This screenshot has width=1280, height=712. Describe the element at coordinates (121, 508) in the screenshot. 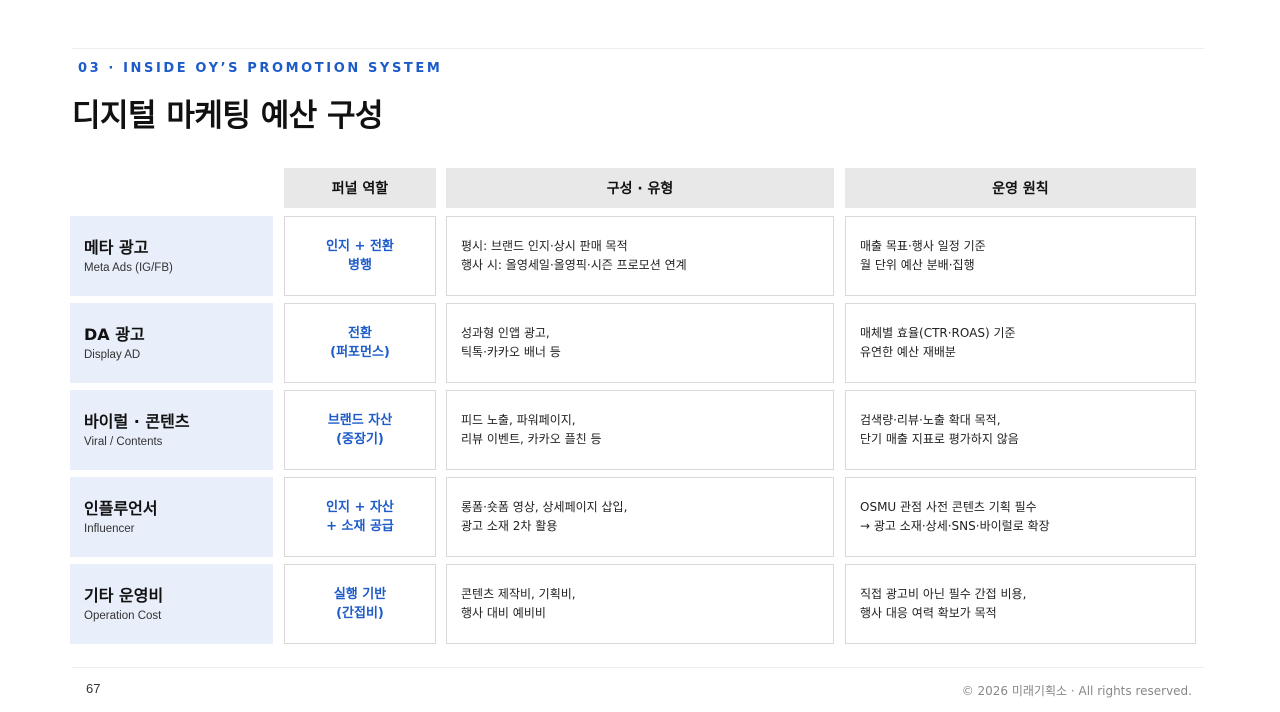

I see `row-title: 인플루언서` at that location.